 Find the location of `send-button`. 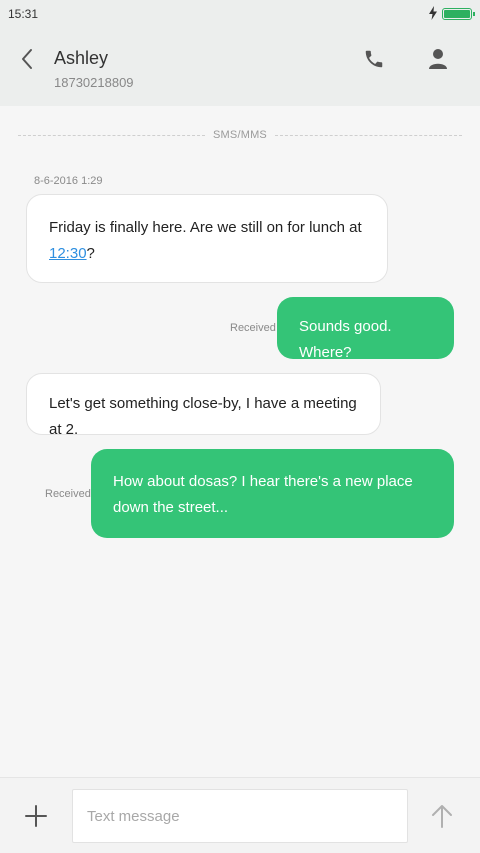

send-button is located at coordinates (442, 816).